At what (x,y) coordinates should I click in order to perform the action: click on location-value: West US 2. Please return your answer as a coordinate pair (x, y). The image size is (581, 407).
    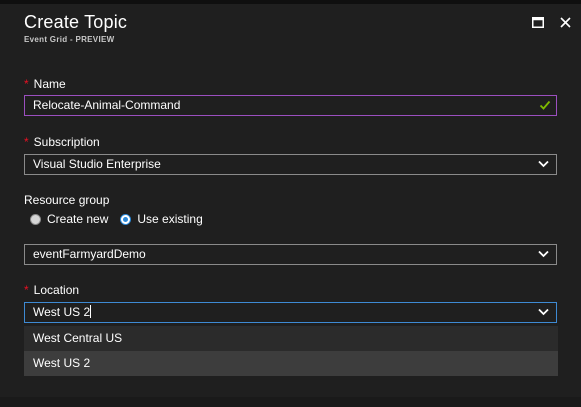
    Looking at the image, I should click on (62, 312).